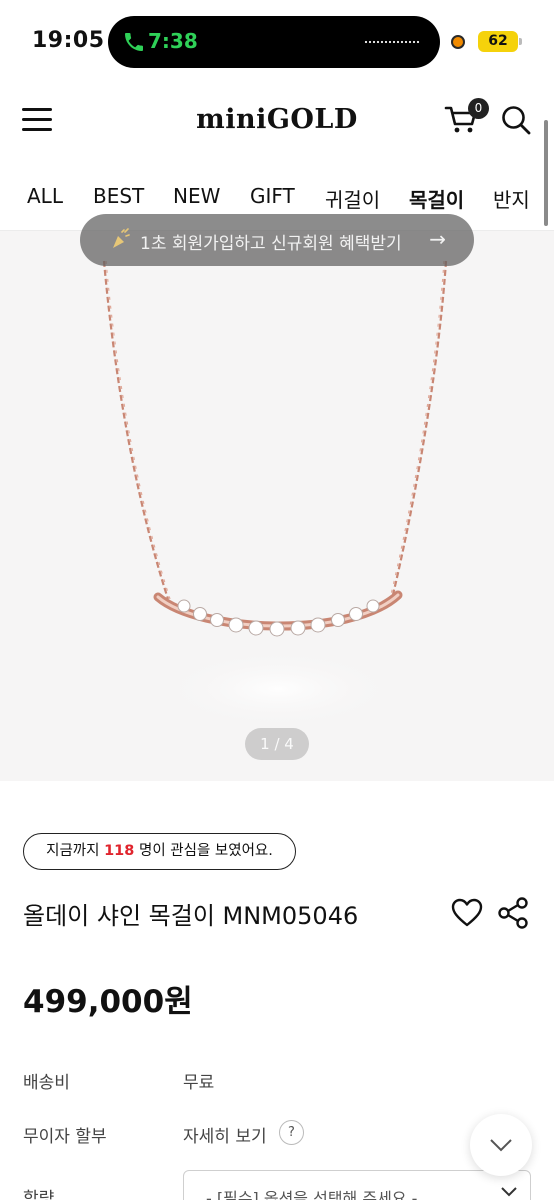 The height and width of the screenshot is (1200, 554). Describe the element at coordinates (45, 196) in the screenshot. I see `category-all: ALL` at that location.